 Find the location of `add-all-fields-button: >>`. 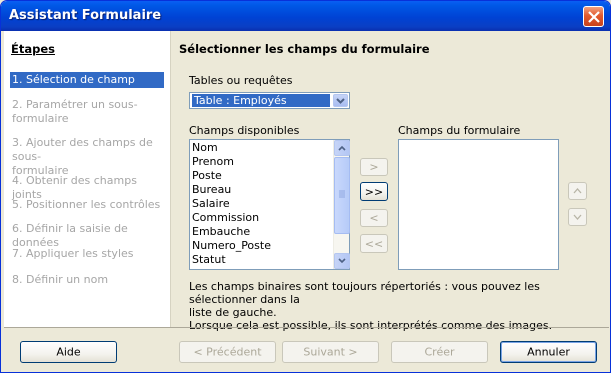

add-all-fields-button: >> is located at coordinates (374, 191).